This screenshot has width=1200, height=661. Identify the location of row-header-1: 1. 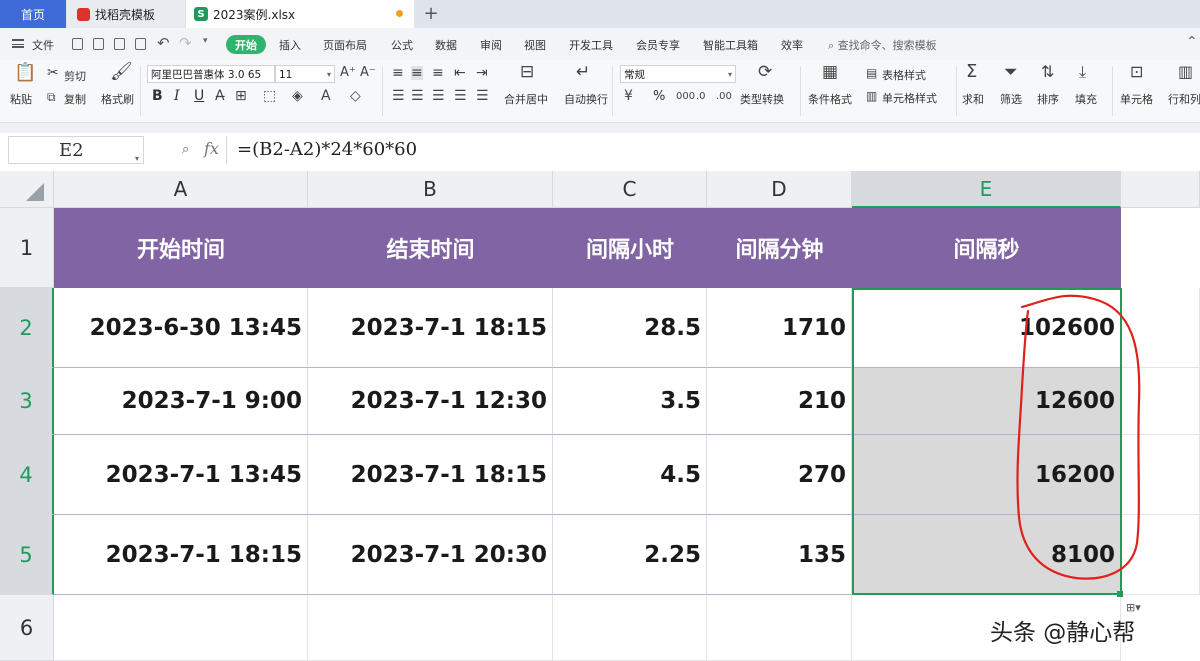
(27, 248).